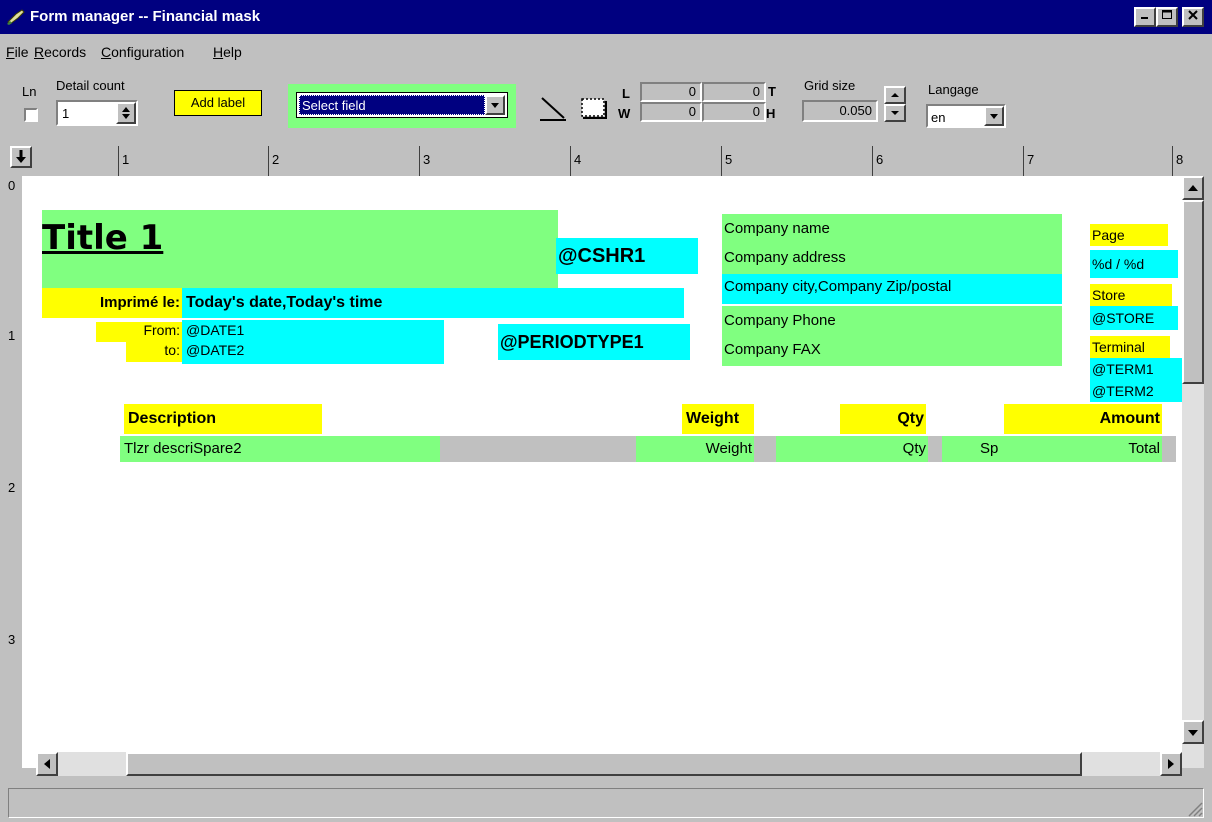 The height and width of the screenshot is (822, 1212). I want to click on vertical-scrollbar, so click(1193, 472).